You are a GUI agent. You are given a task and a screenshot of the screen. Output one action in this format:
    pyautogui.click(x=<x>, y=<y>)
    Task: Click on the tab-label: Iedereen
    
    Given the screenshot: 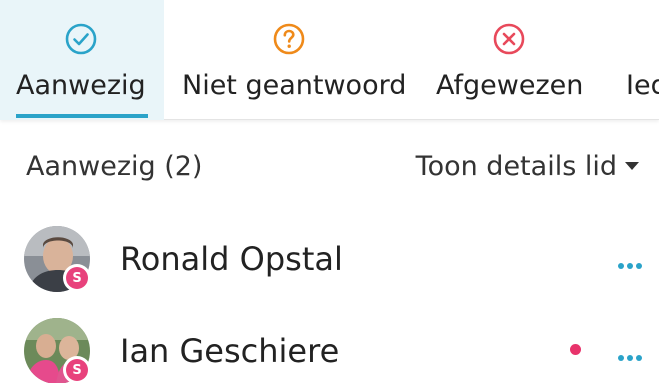 What is the action you would take?
    pyautogui.click(x=642, y=85)
    